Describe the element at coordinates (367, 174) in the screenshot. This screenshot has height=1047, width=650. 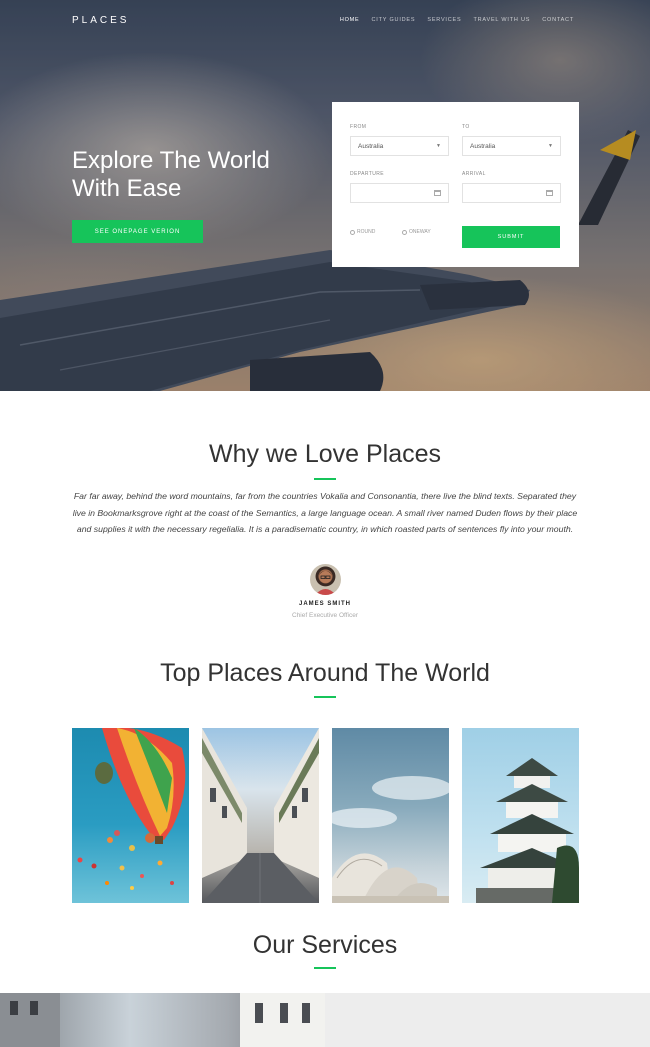
I see `departure-label: DEPARTURE` at that location.